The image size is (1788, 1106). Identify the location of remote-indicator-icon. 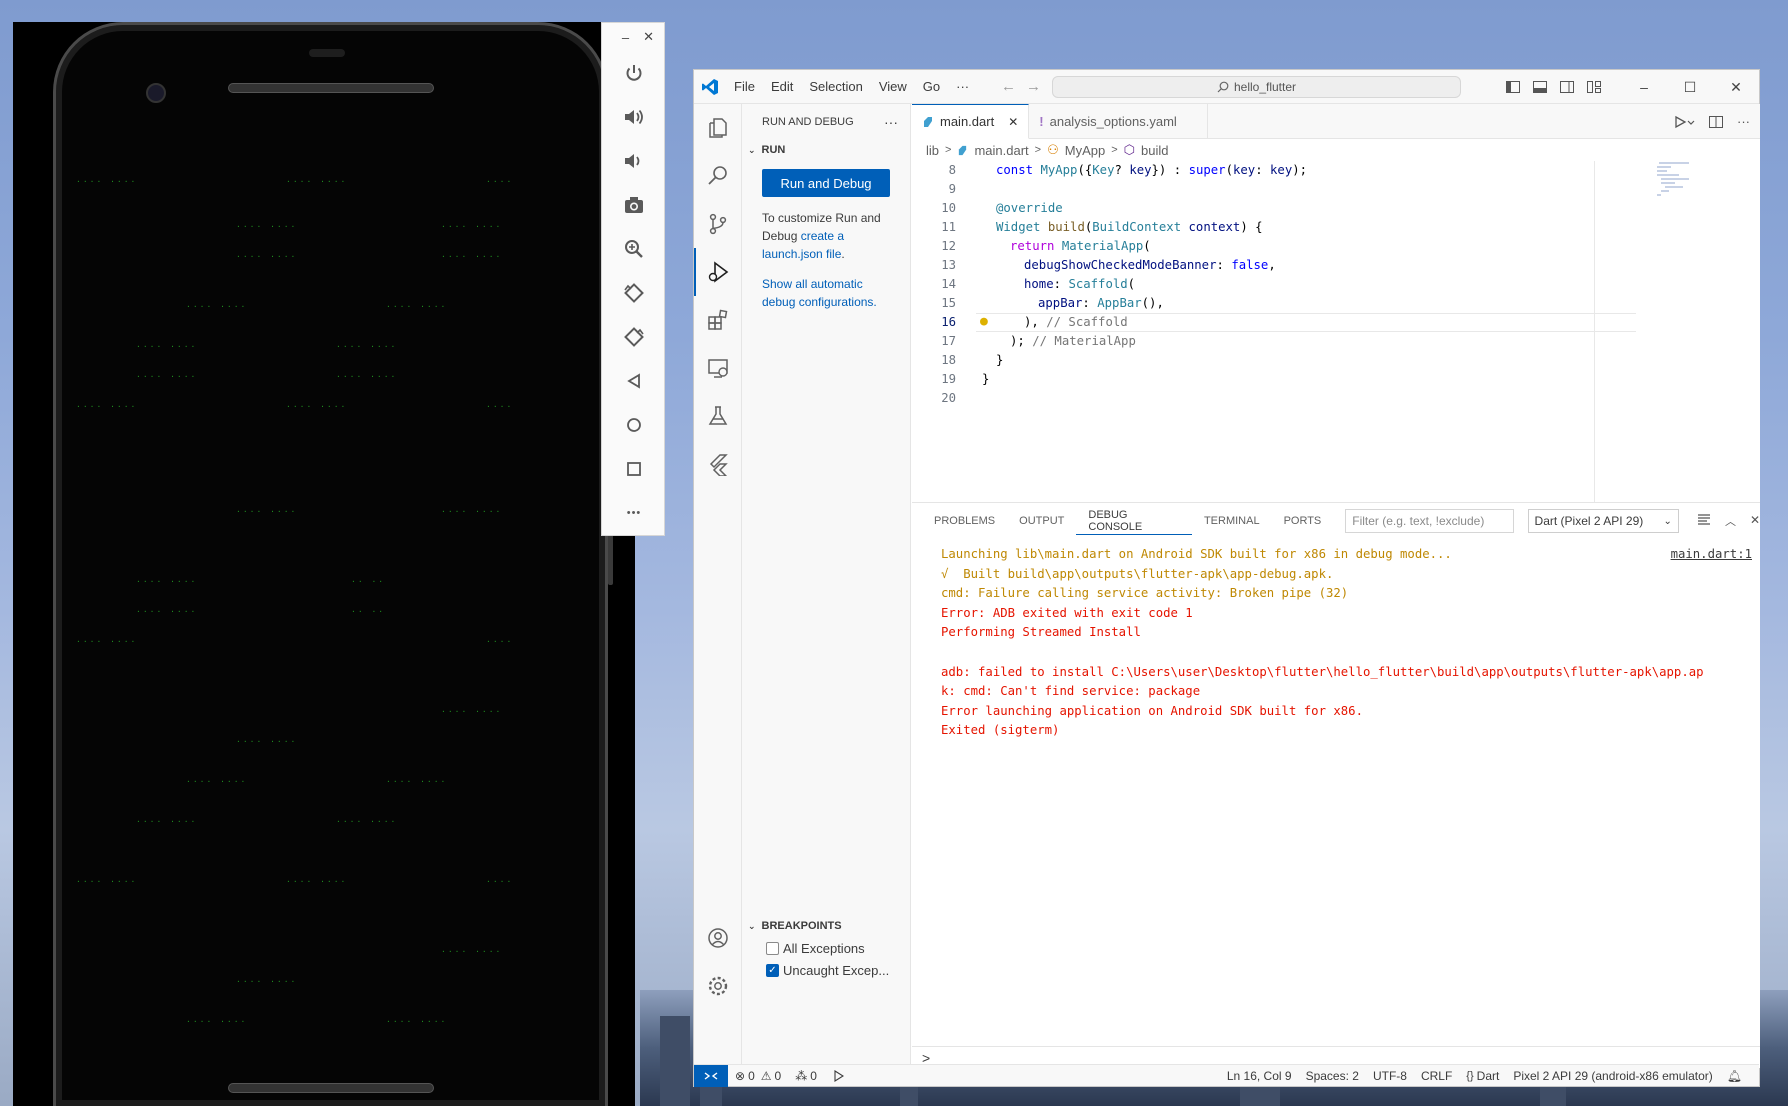
(711, 1075).